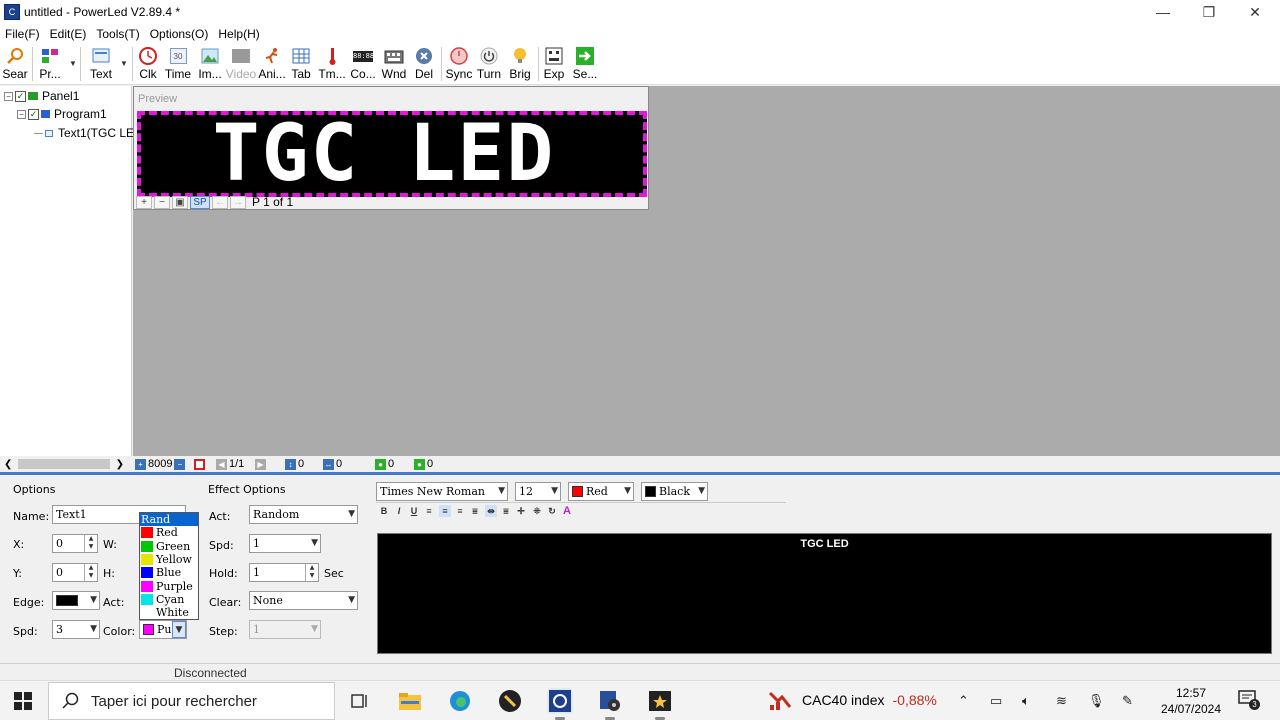 This screenshot has width=1280, height=720. I want to click on system-clock: 12:57 24/07/2024, so click(1191, 701).